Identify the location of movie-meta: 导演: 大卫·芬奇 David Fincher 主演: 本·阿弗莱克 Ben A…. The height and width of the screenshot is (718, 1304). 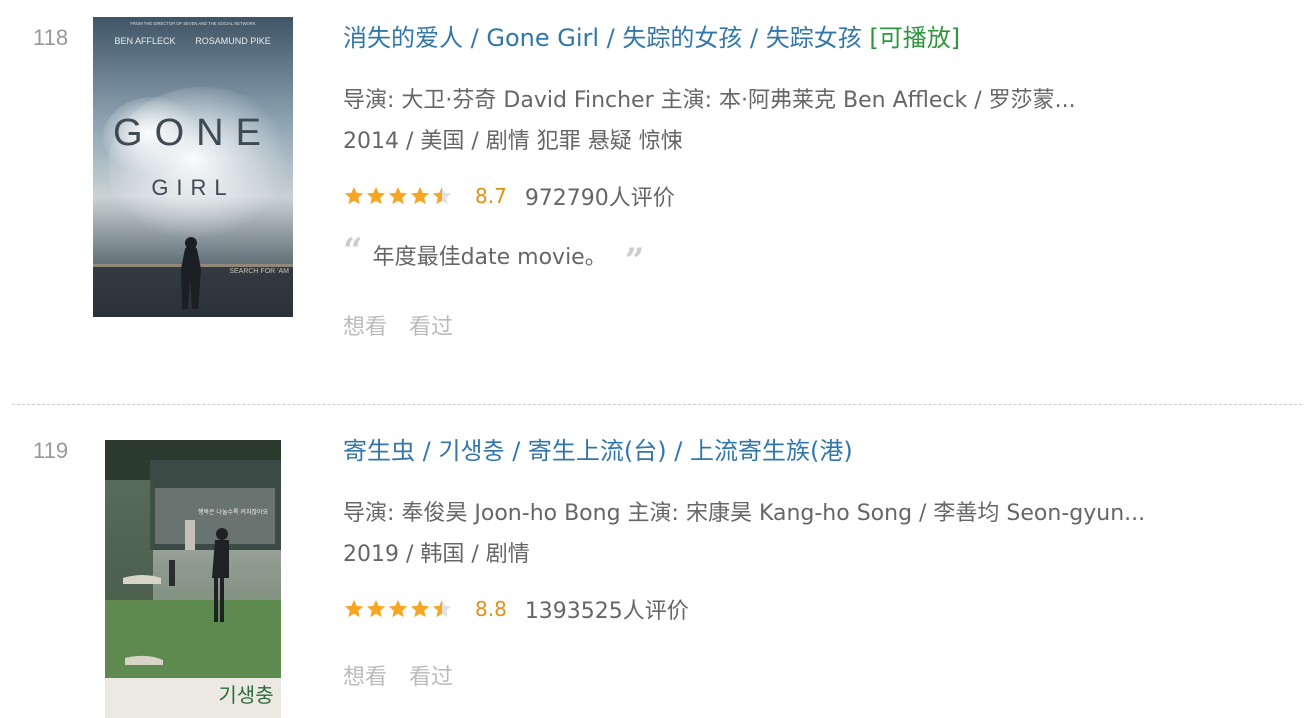
(813, 121).